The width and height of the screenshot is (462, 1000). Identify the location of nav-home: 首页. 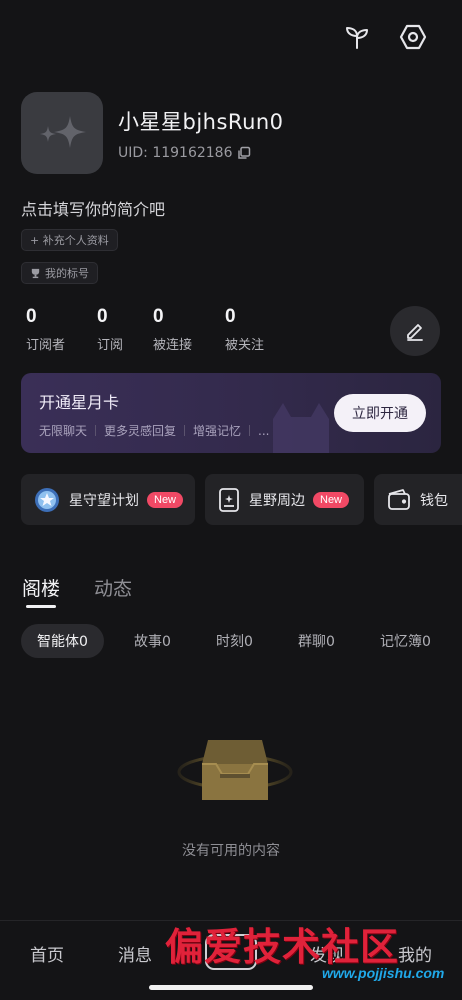
(47, 953).